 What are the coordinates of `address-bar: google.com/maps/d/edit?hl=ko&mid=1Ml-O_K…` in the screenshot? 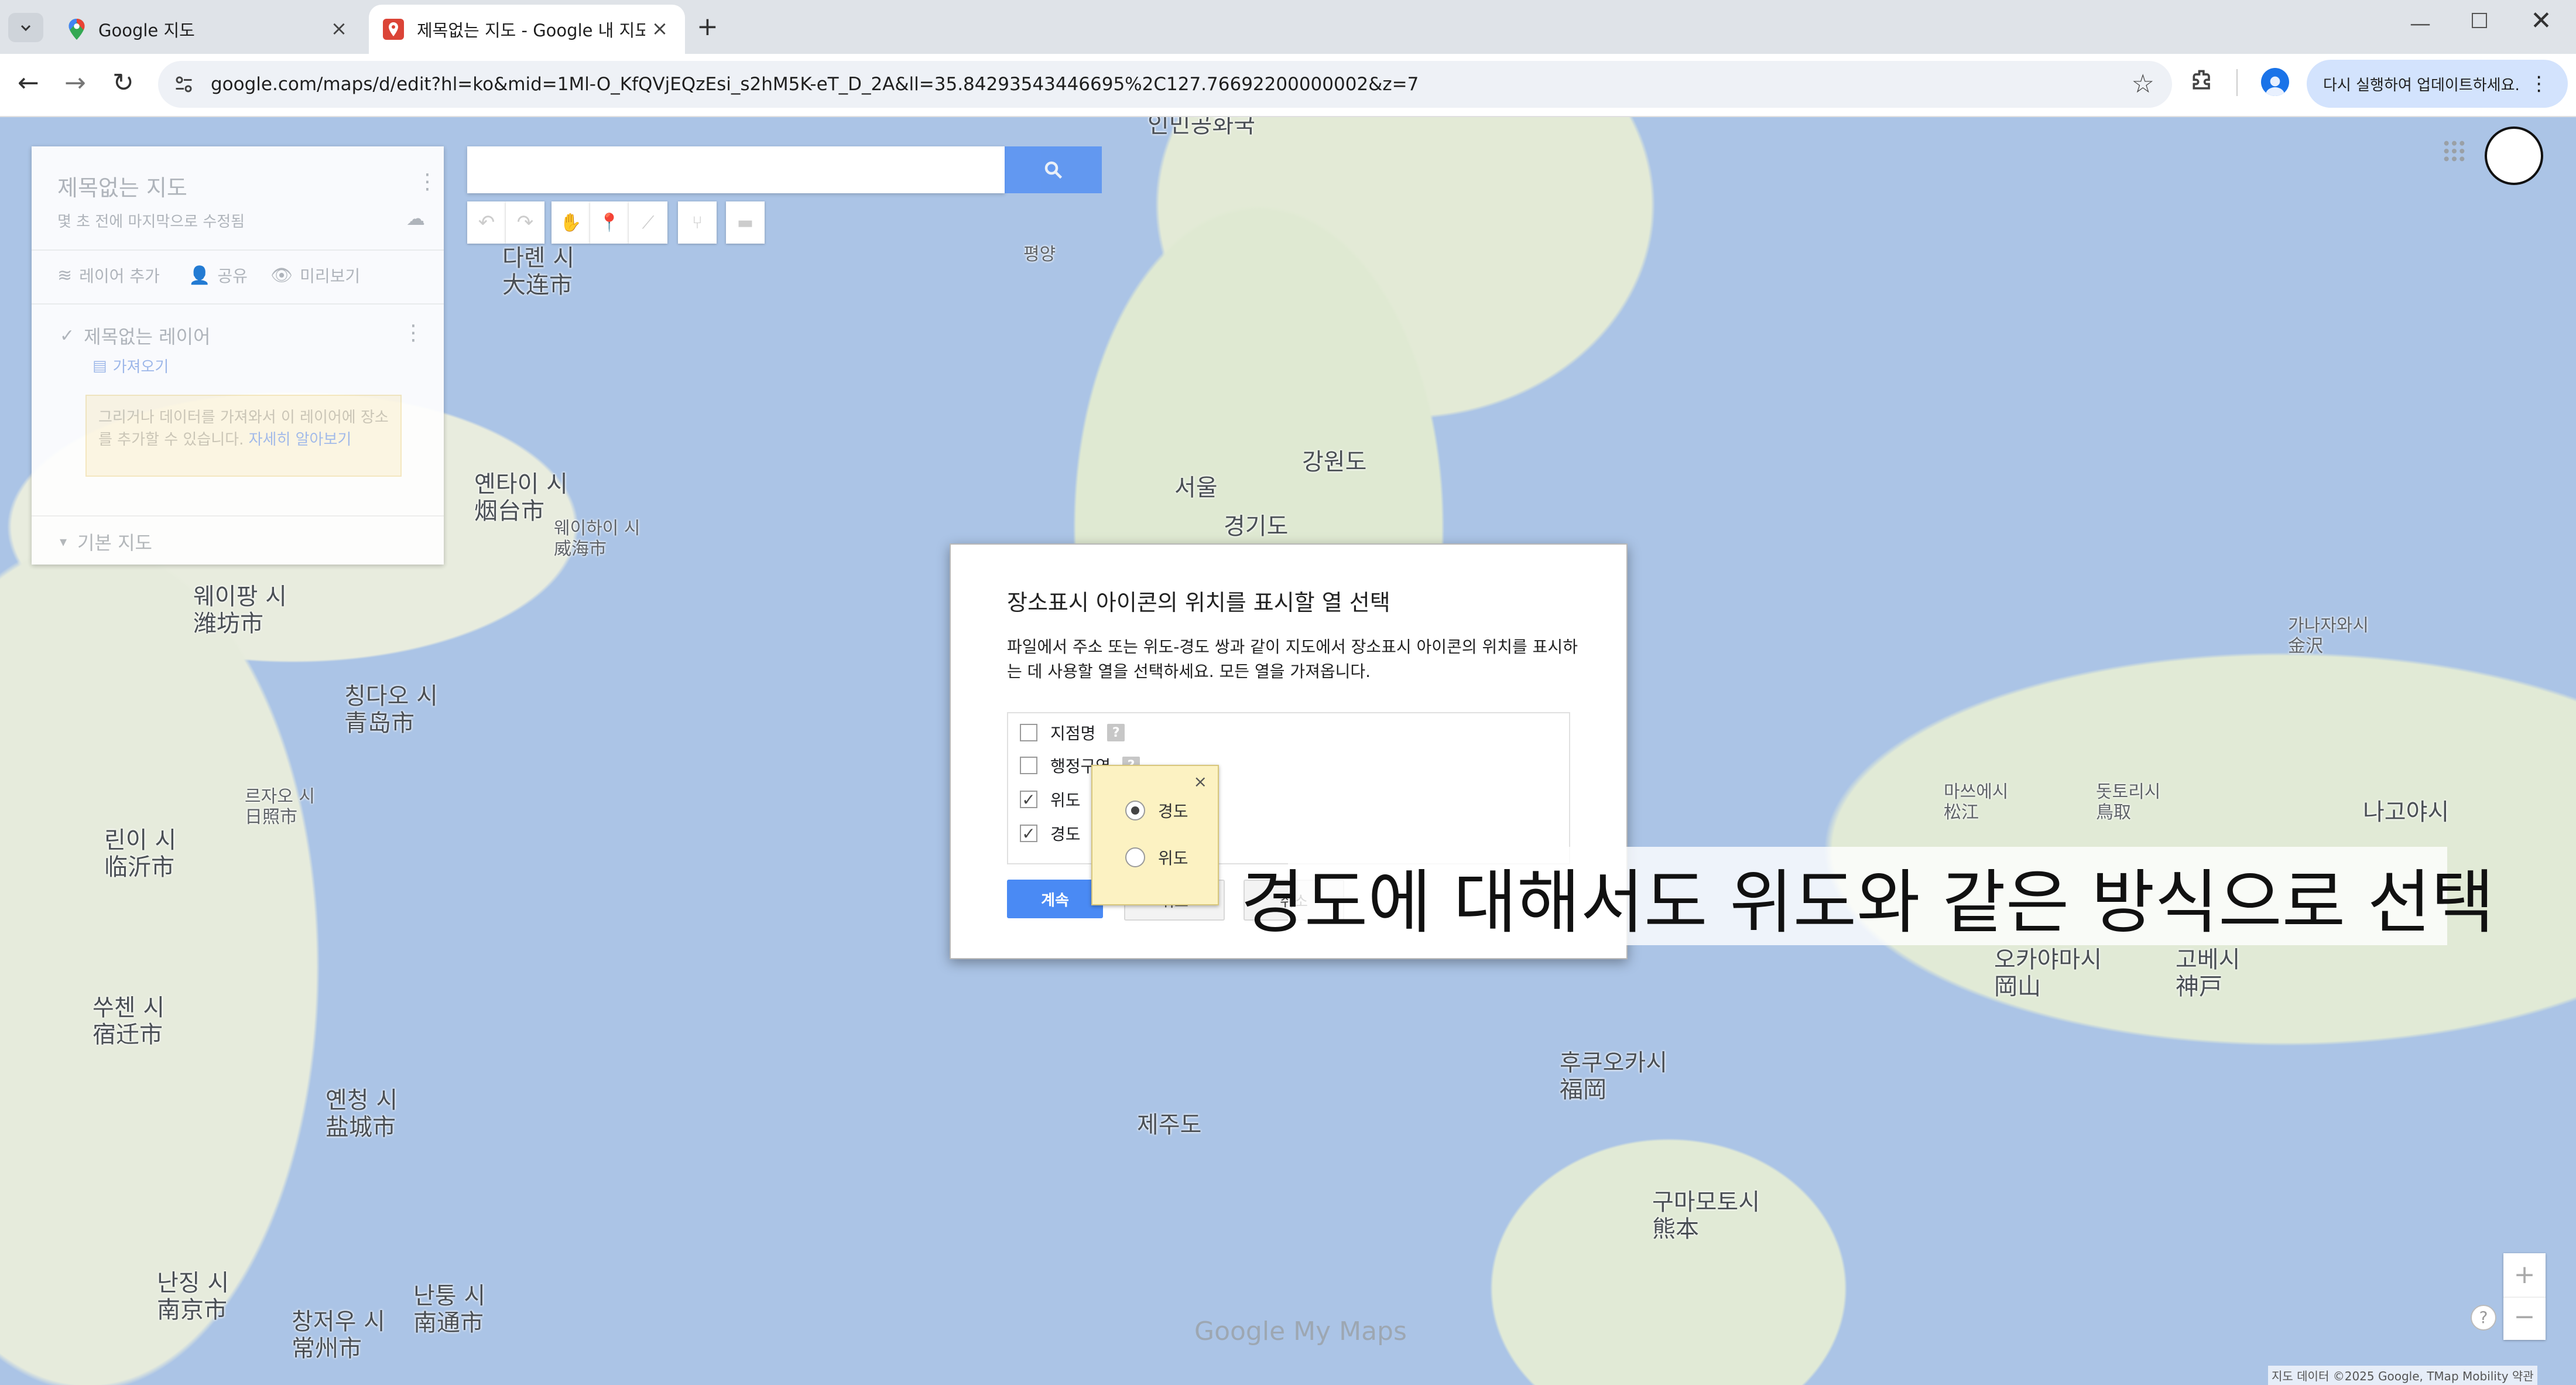 It's located at (1165, 84).